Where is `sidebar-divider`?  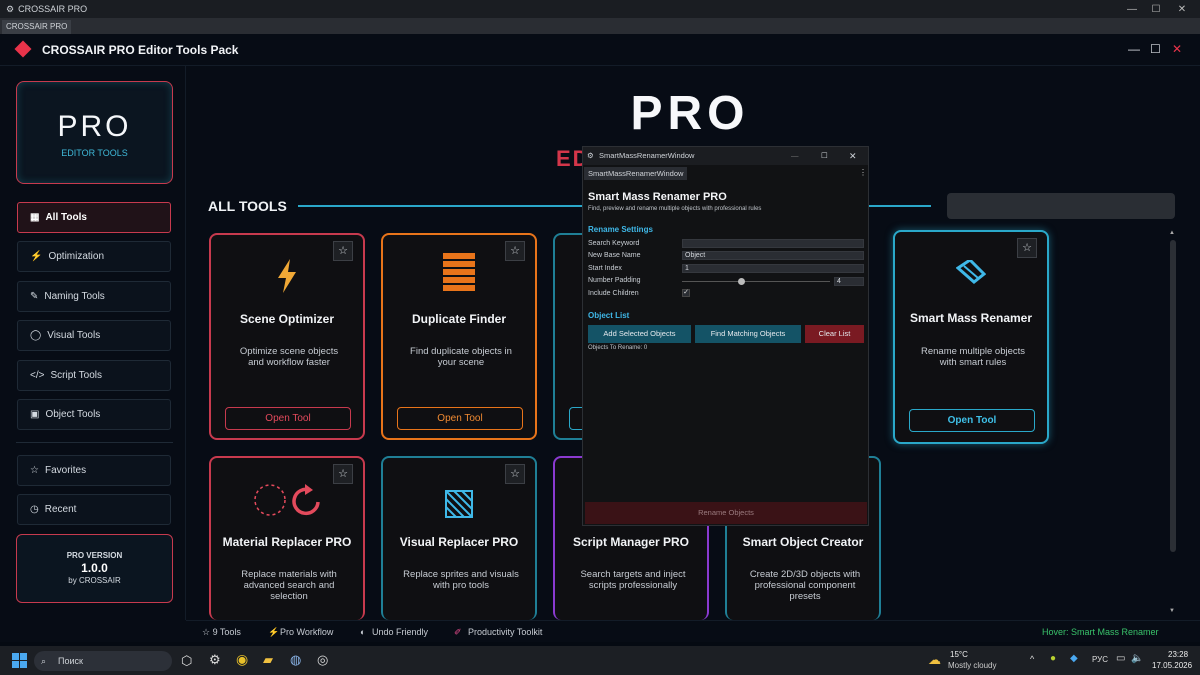 sidebar-divider is located at coordinates (94, 442).